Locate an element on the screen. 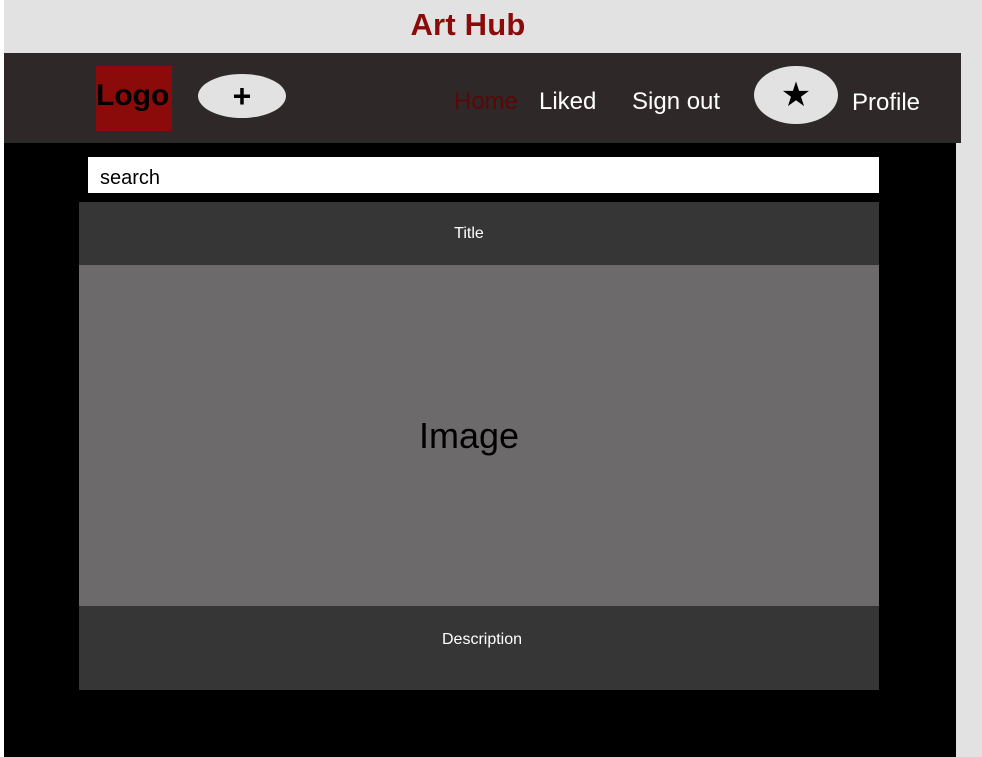  nav-link-sign-out: Sign out is located at coordinates (676, 102).